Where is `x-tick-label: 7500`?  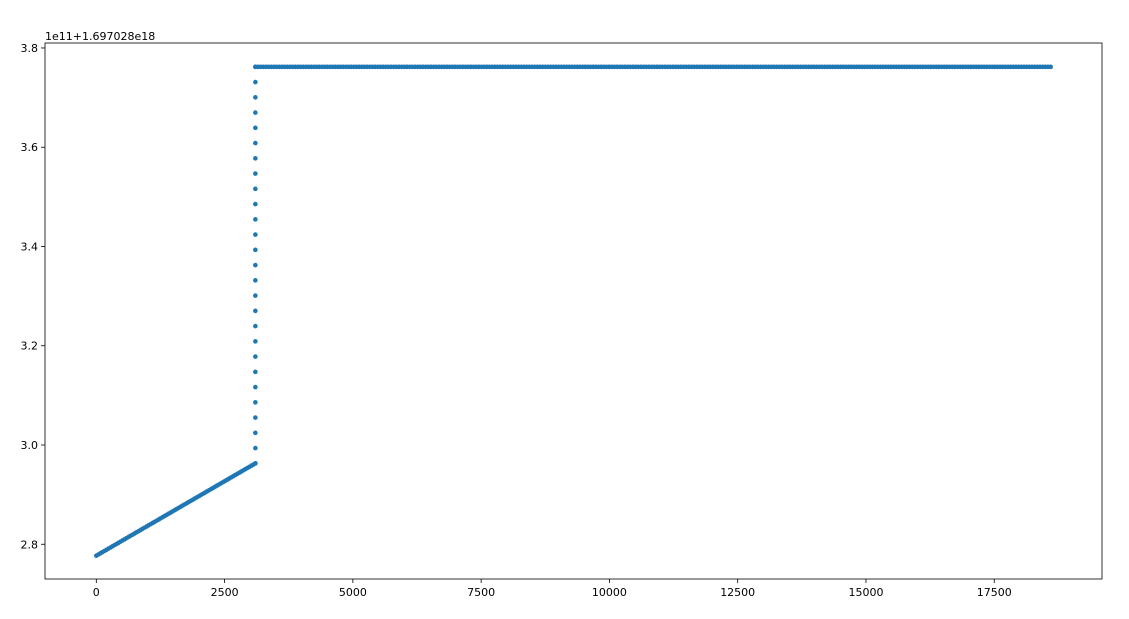
x-tick-label: 7500 is located at coordinates (481, 592).